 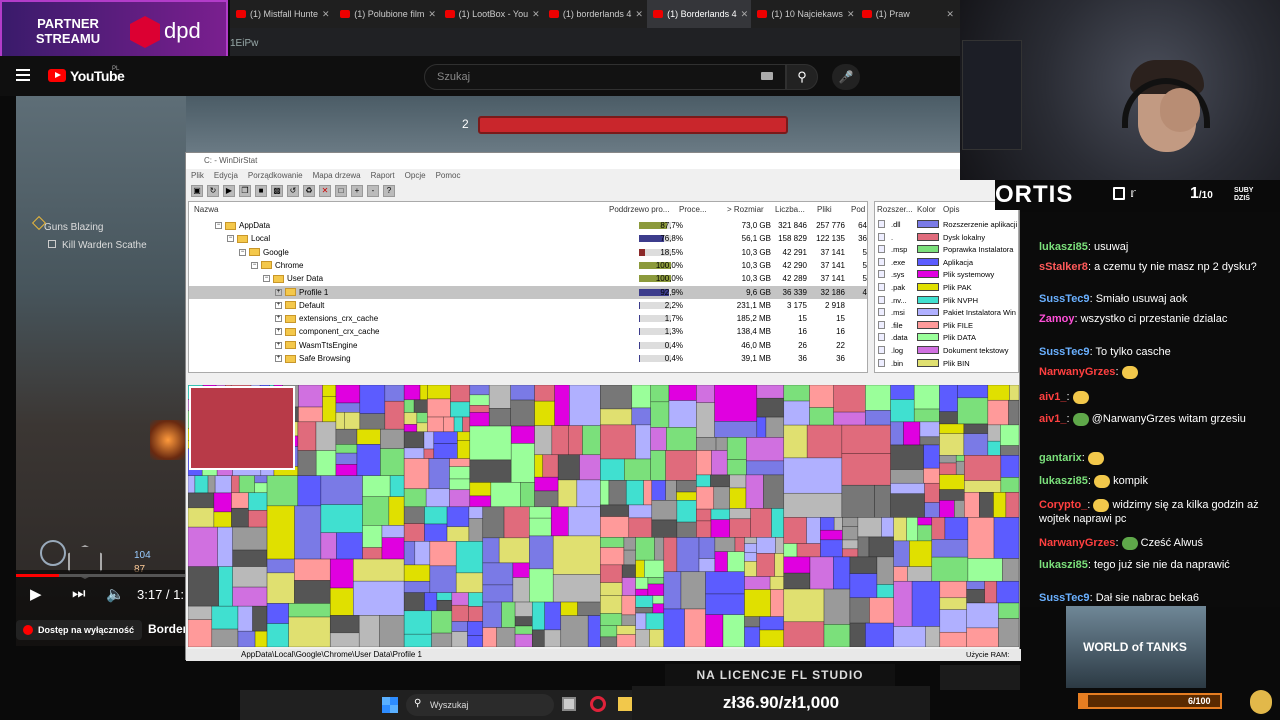 What do you see at coordinates (1053, 397) in the screenshot?
I see `chat-username: aiv1_` at bounding box center [1053, 397].